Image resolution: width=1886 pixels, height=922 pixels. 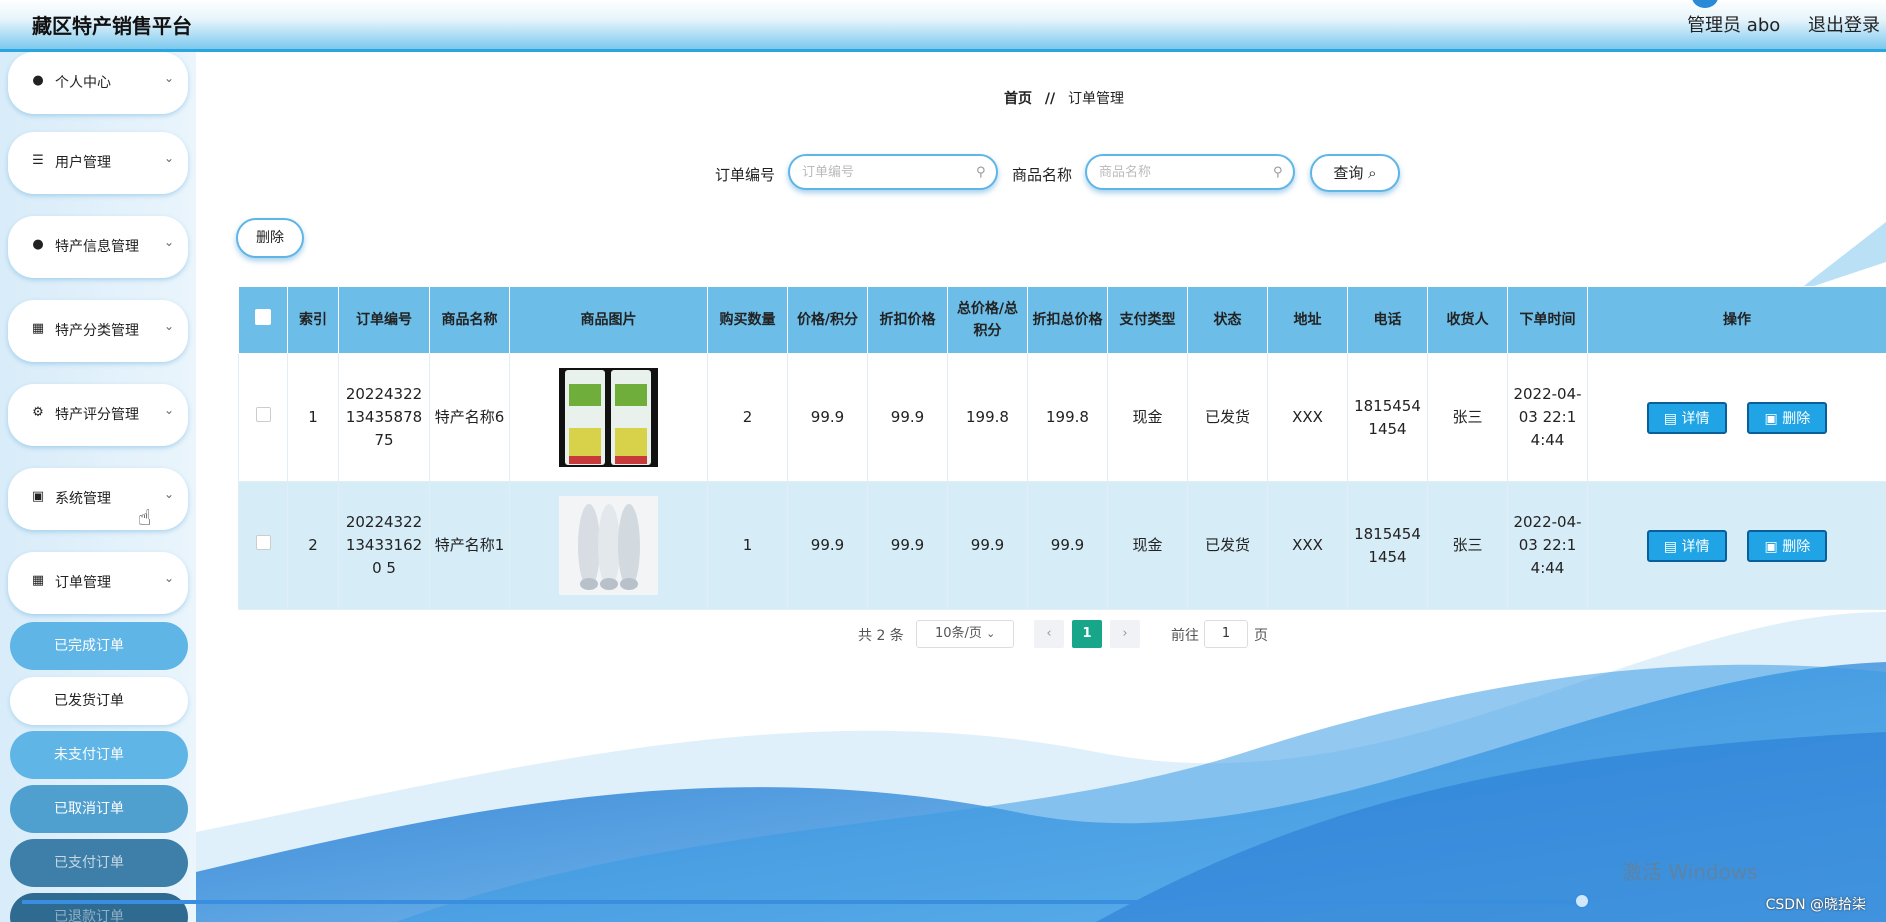 What do you see at coordinates (1736, 320) in the screenshot?
I see `column-header: 操作` at bounding box center [1736, 320].